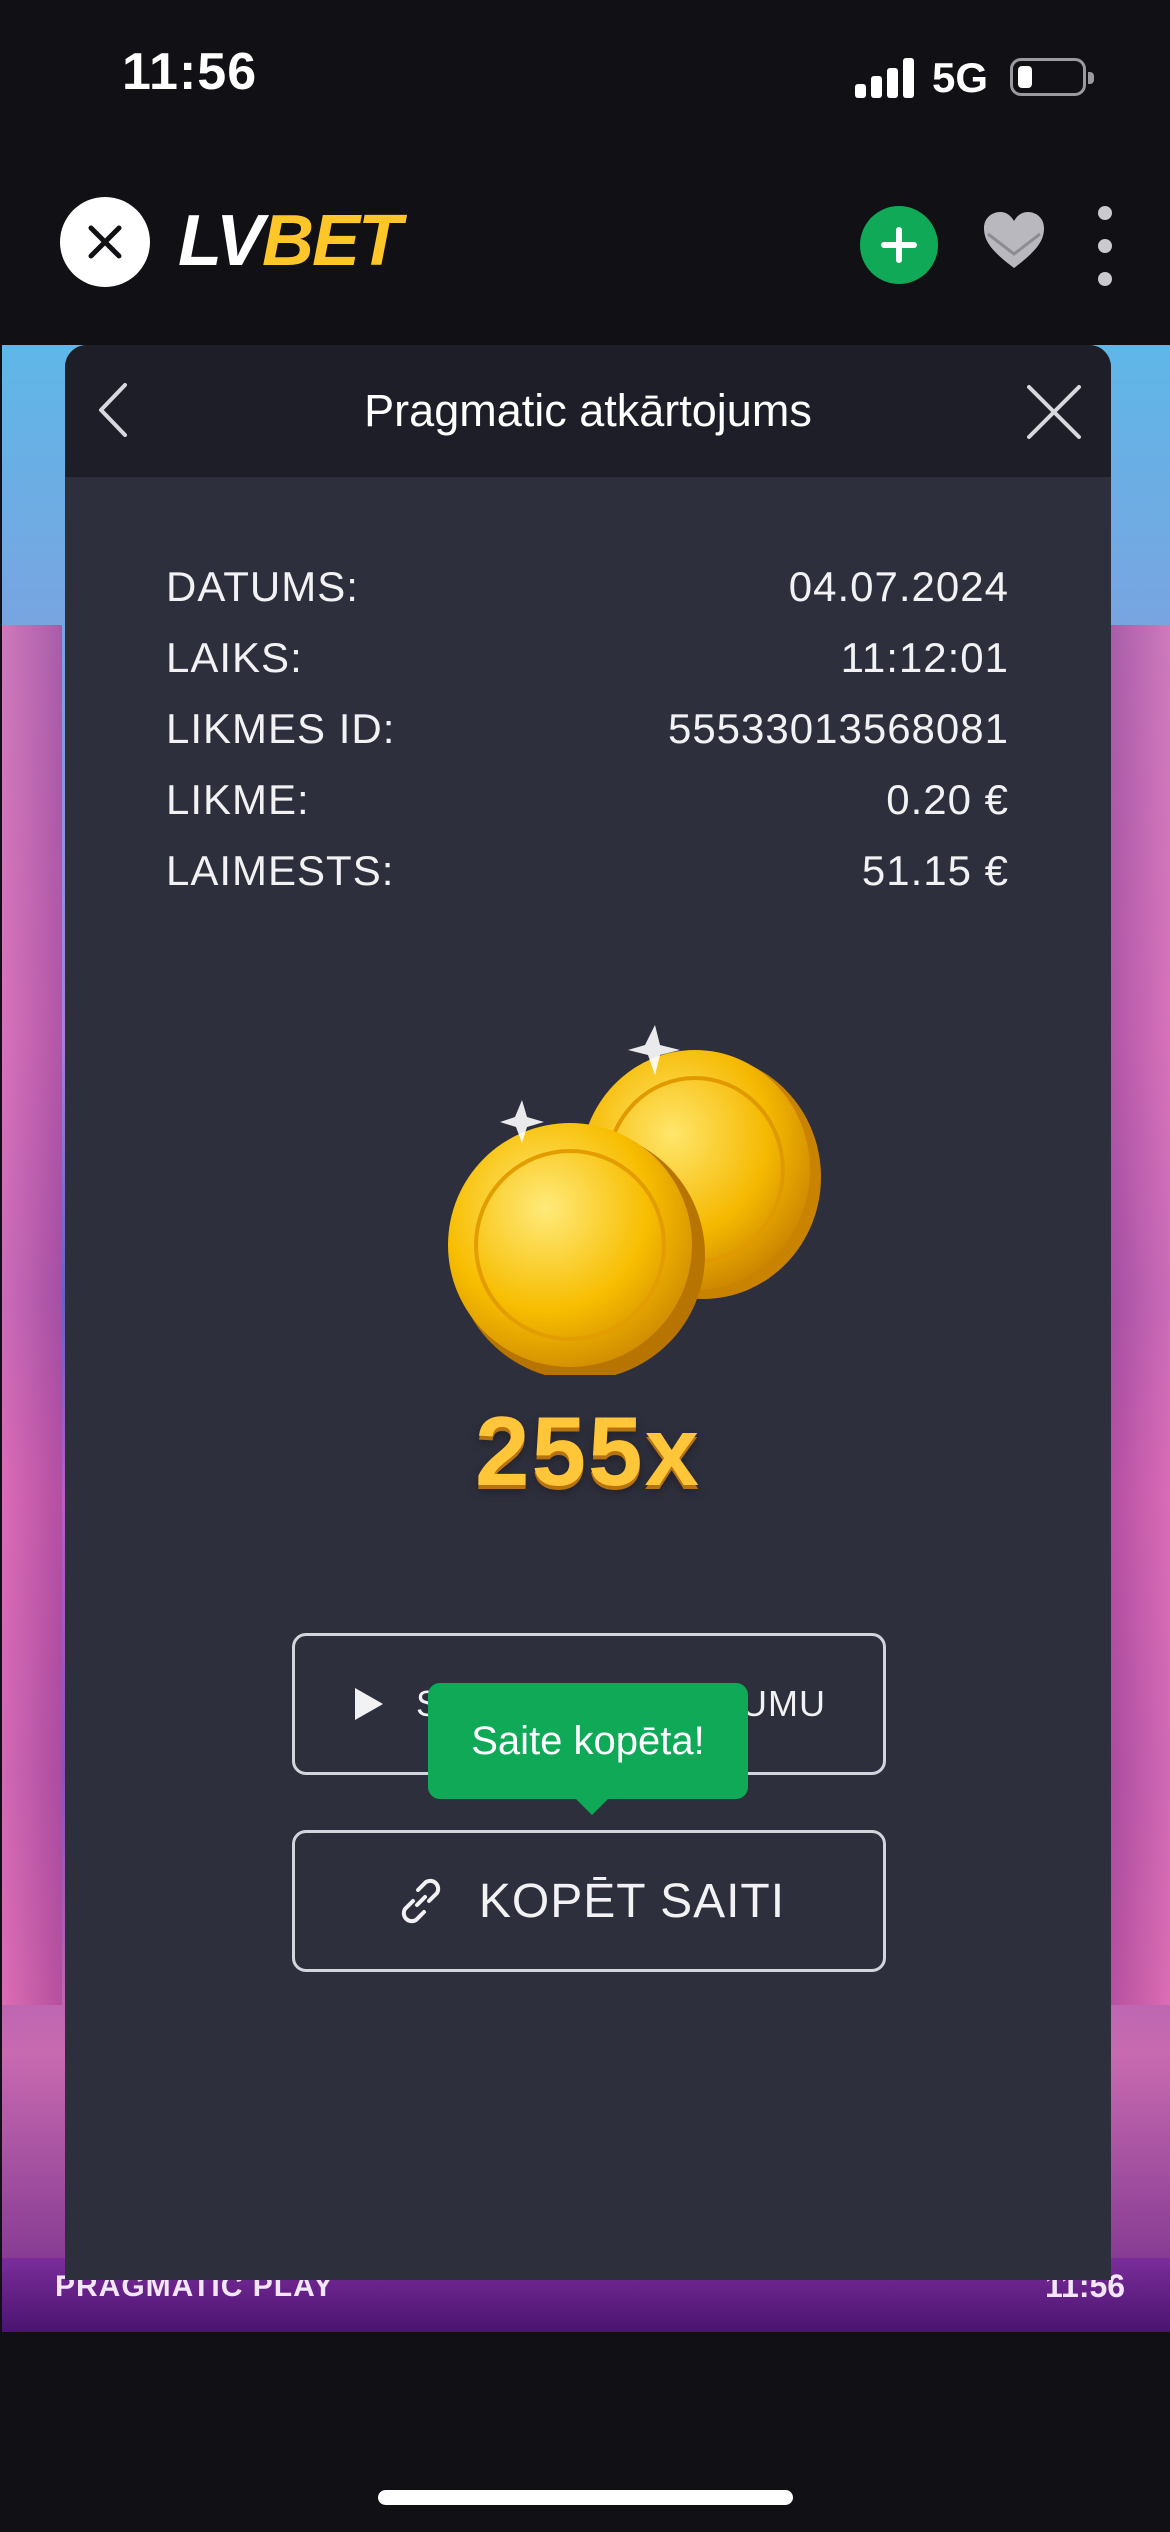  I want to click on copied-tooltip: Saite kopēta!, so click(588, 1749).